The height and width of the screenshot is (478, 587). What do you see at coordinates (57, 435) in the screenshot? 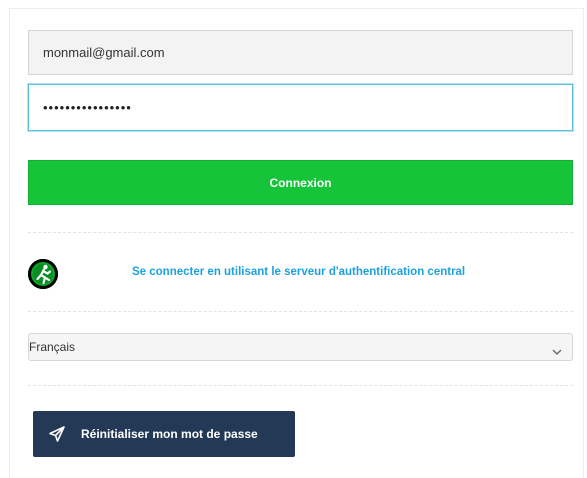
I see `paper-plane-icon` at bounding box center [57, 435].